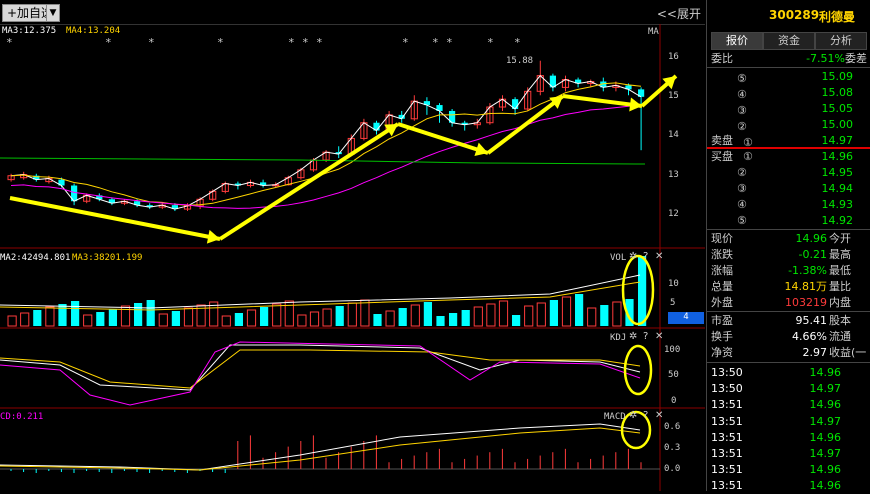 The height and width of the screenshot is (494, 870). Describe the element at coordinates (837, 17) in the screenshot. I see `stock-name: 利德曼` at that location.